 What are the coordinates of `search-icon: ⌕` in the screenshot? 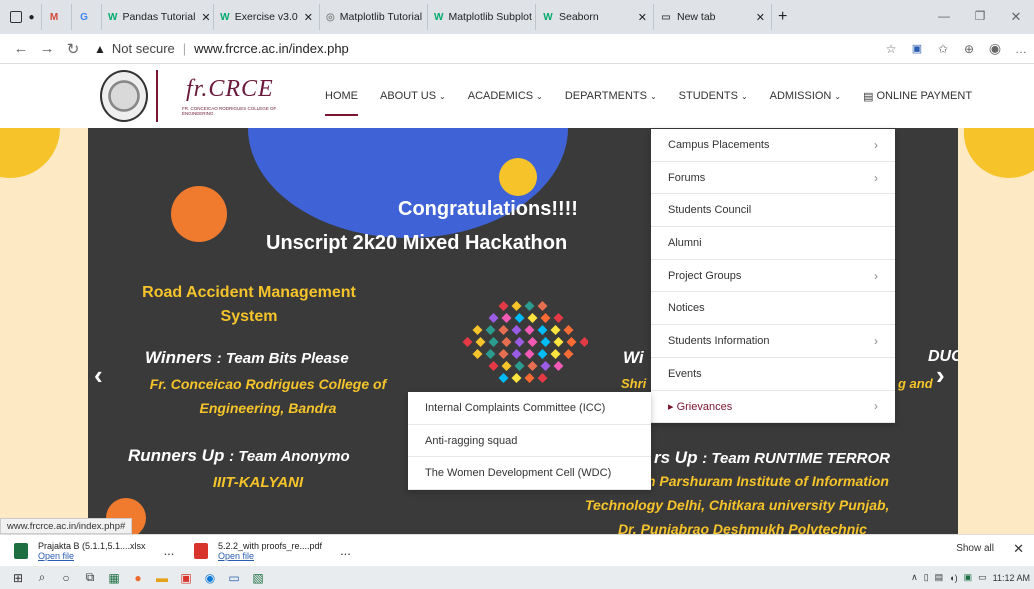 It's located at (42, 577).